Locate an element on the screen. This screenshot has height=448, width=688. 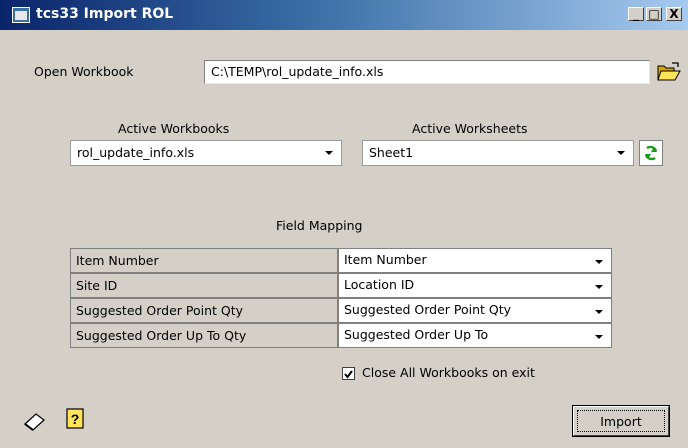
mapping-select: Item Number is located at coordinates (475, 260).